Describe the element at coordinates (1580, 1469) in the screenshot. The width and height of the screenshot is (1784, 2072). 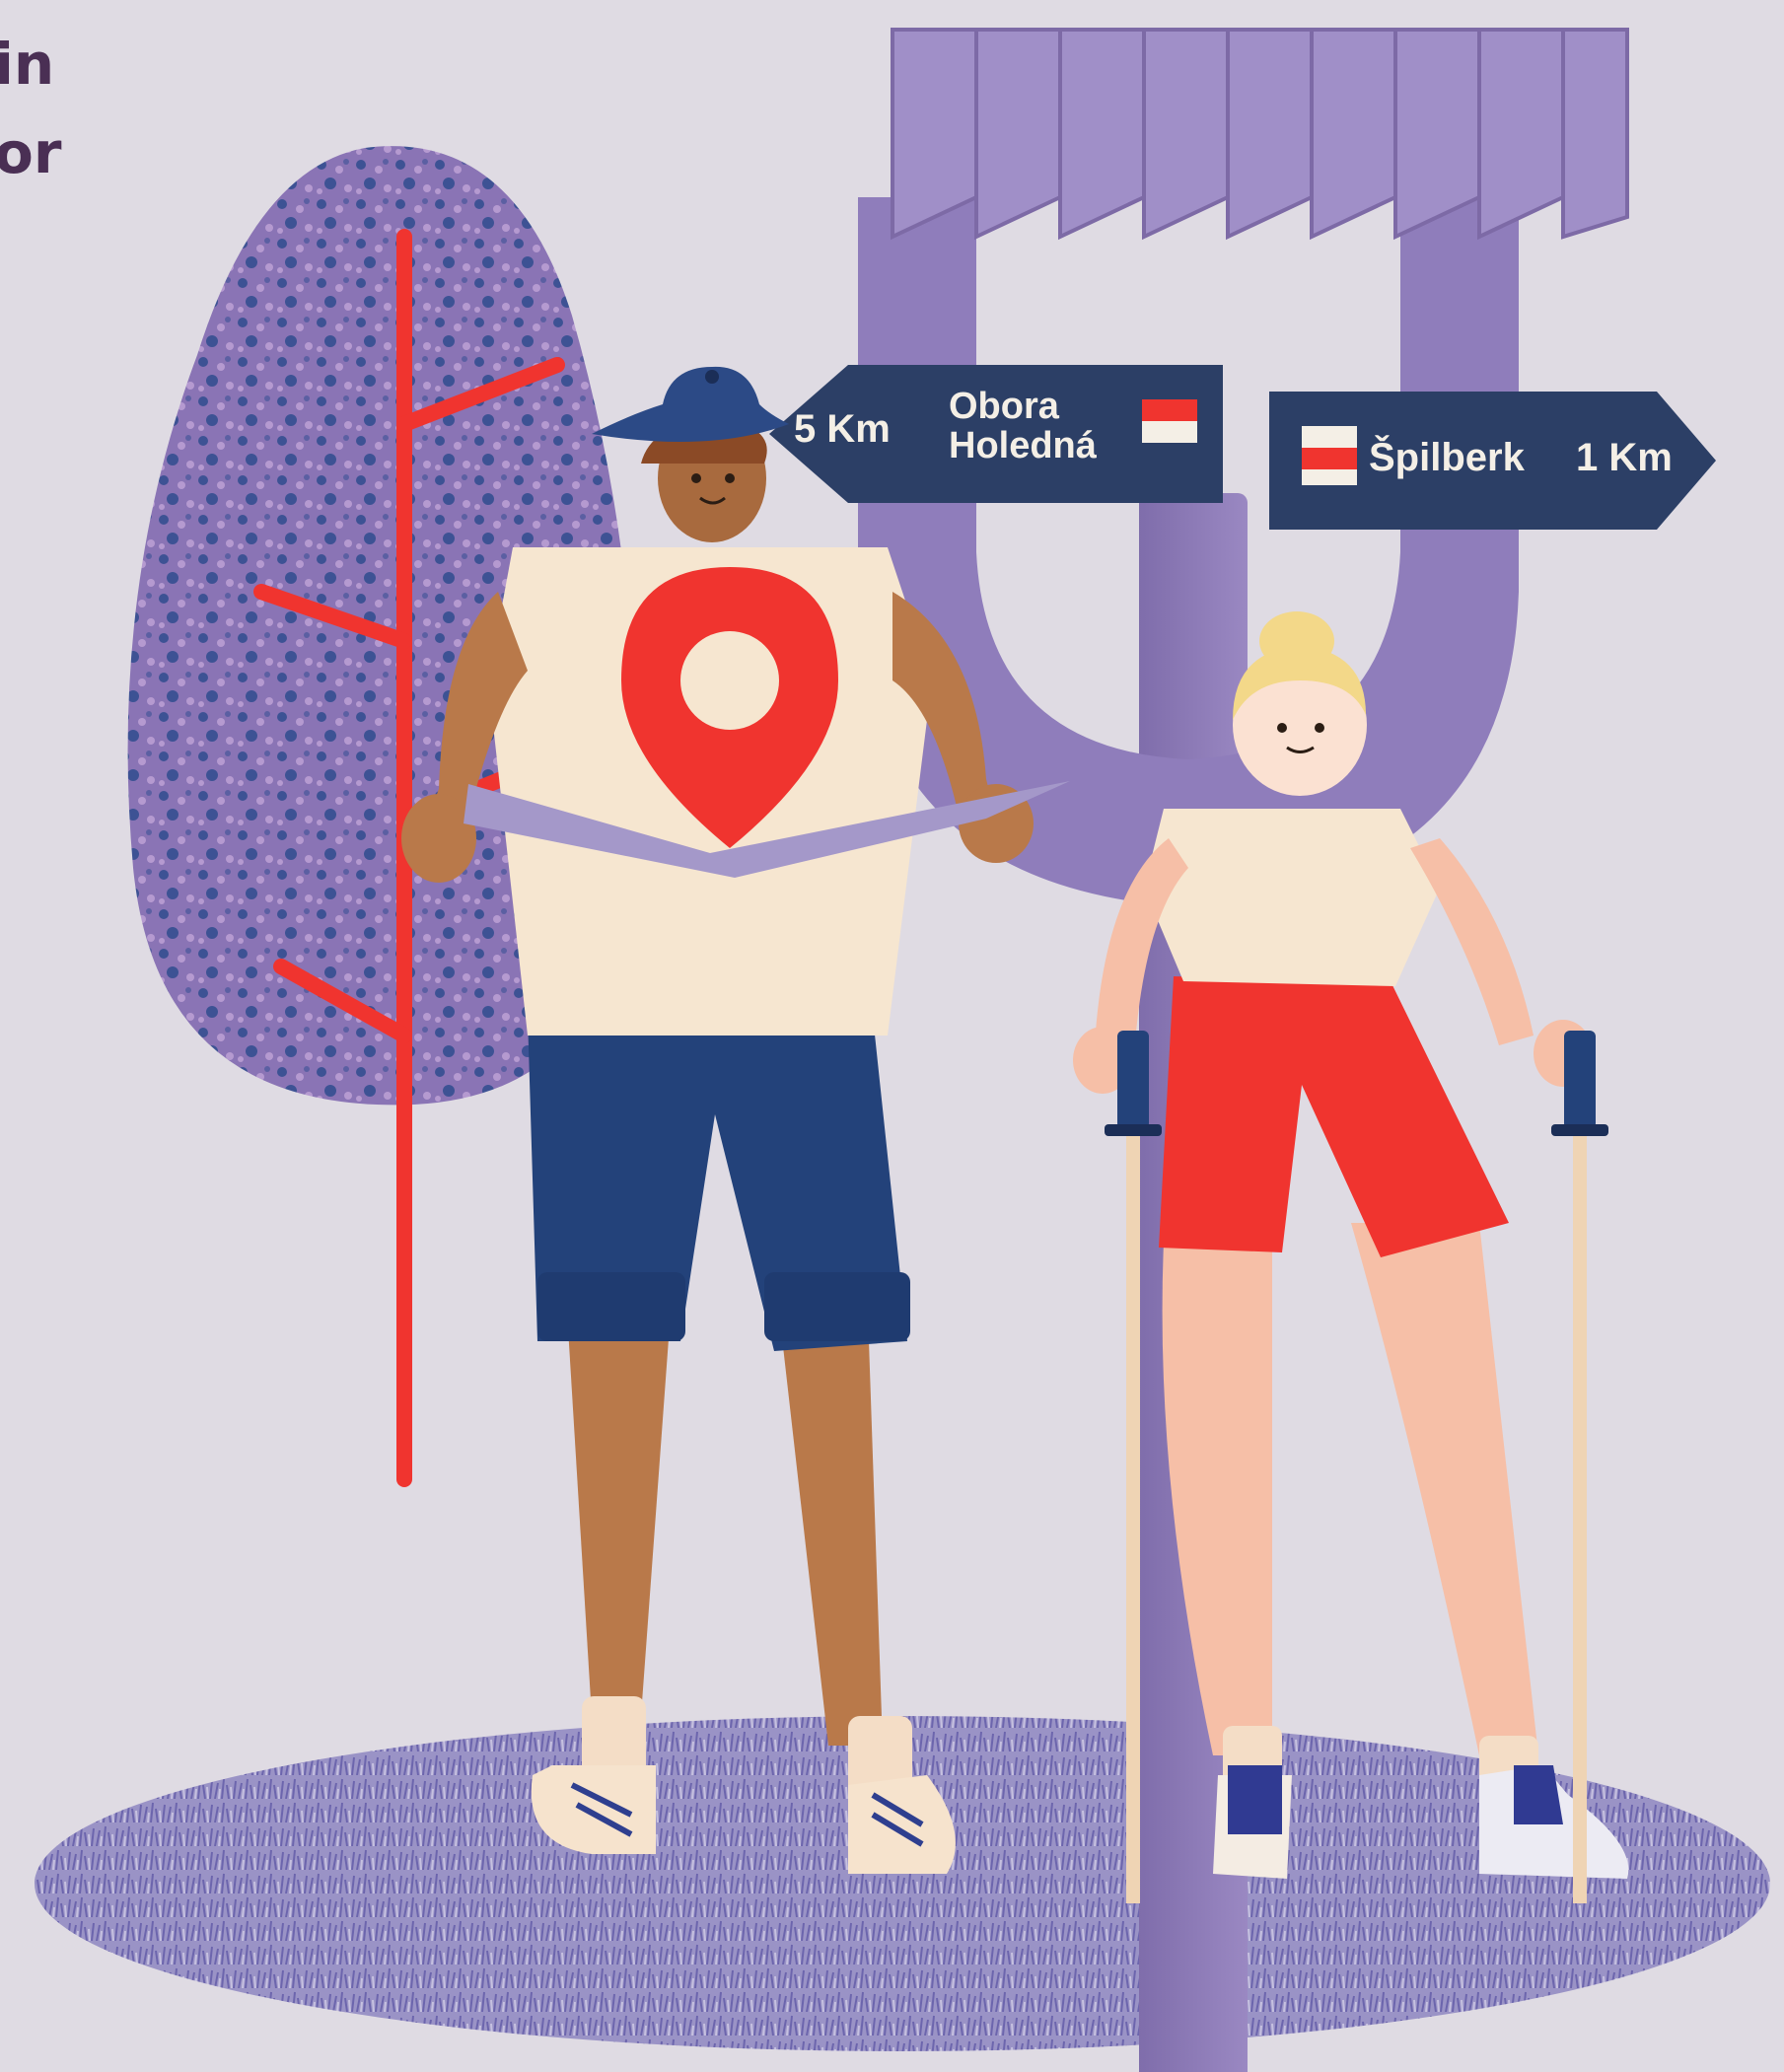
I see `trekking-pole-right` at that location.